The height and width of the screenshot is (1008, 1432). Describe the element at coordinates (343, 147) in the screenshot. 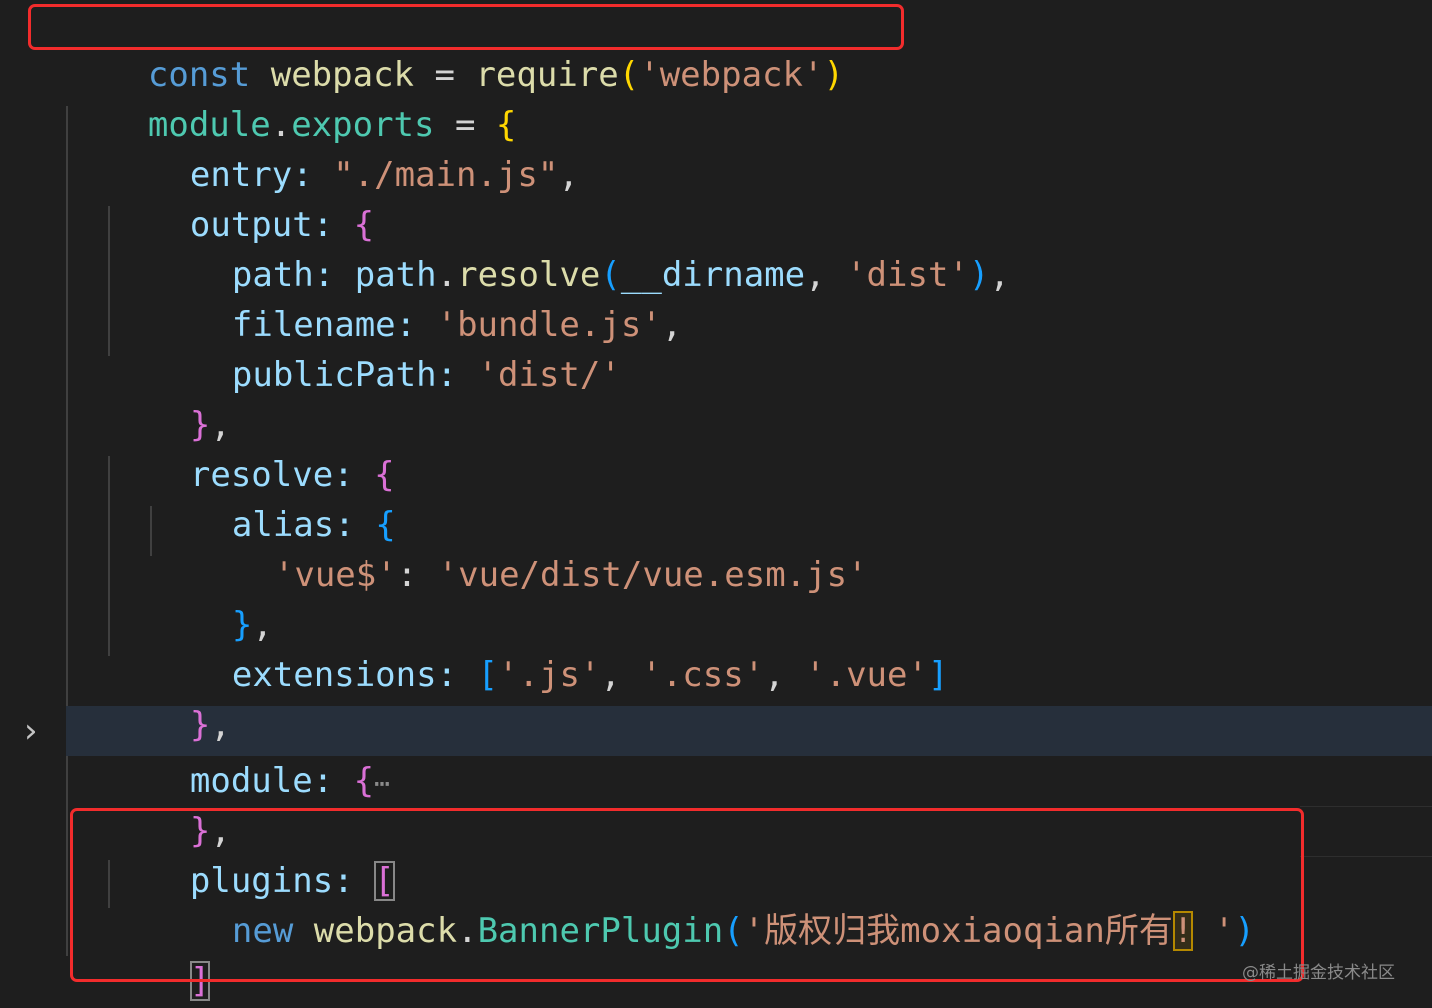

I see `code-line-3: entry: "./main.js",` at that location.